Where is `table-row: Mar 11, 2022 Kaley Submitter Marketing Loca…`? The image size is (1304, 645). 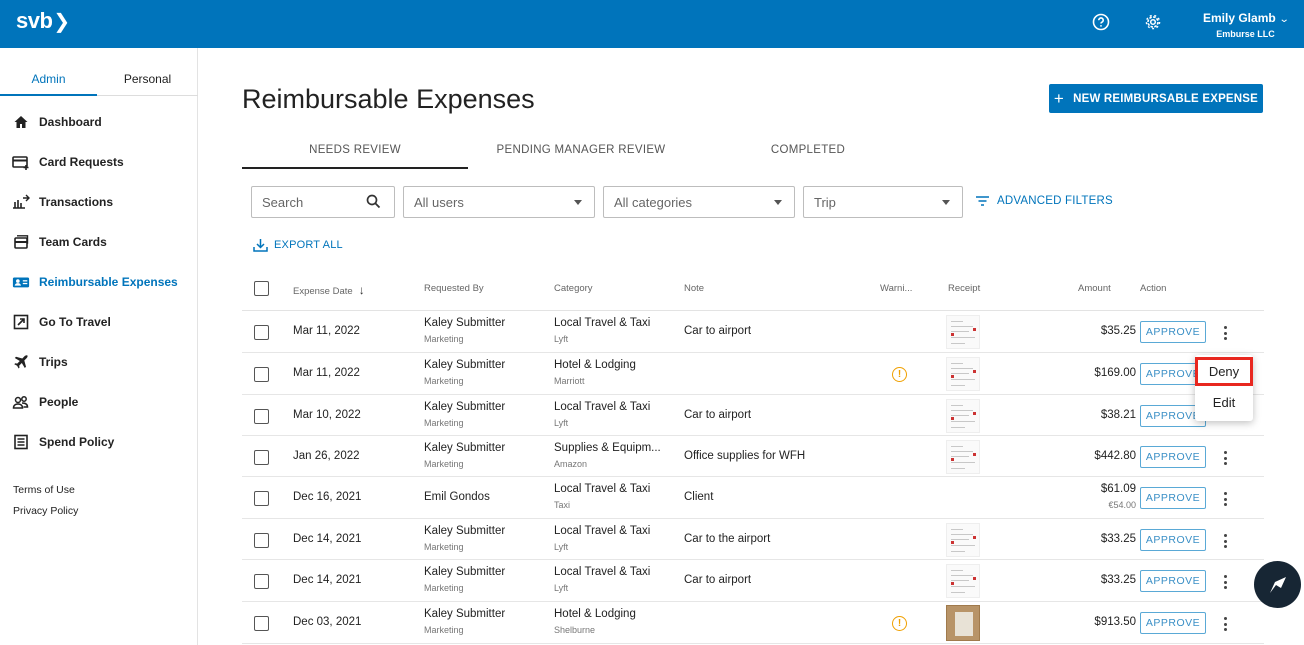 table-row: Mar 11, 2022 Kaley Submitter Marketing Loca… is located at coordinates (753, 332).